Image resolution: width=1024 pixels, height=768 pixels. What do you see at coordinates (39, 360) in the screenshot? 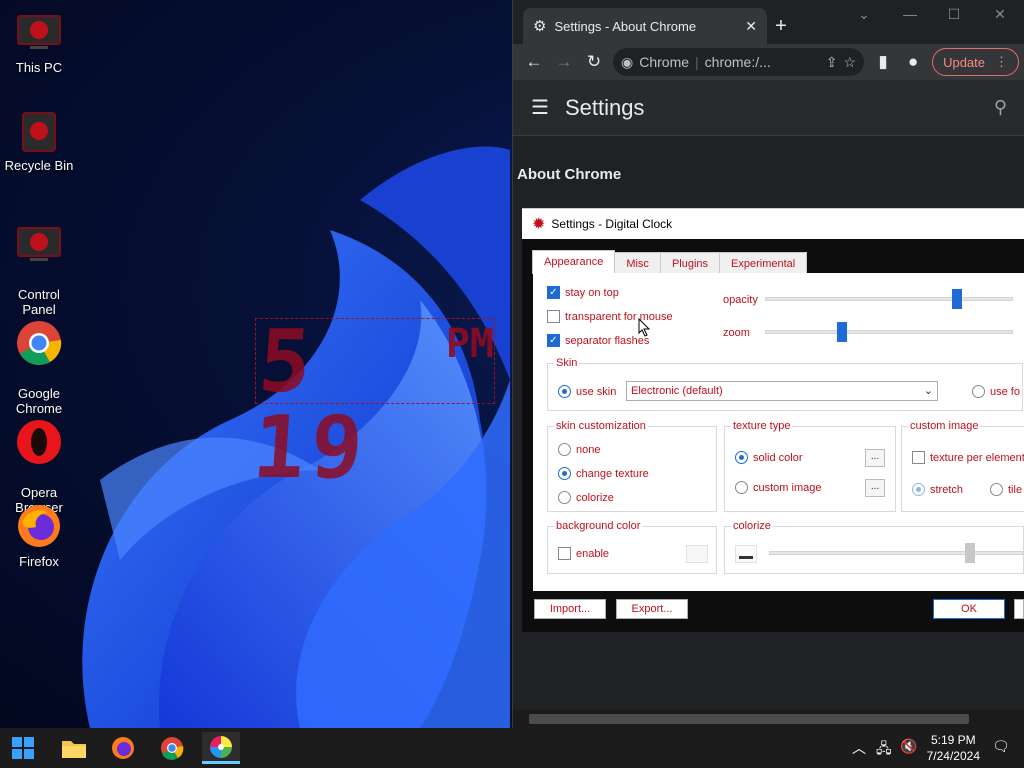
I see `desktop-icon-google-chrome: Google Chrome` at bounding box center [39, 360].